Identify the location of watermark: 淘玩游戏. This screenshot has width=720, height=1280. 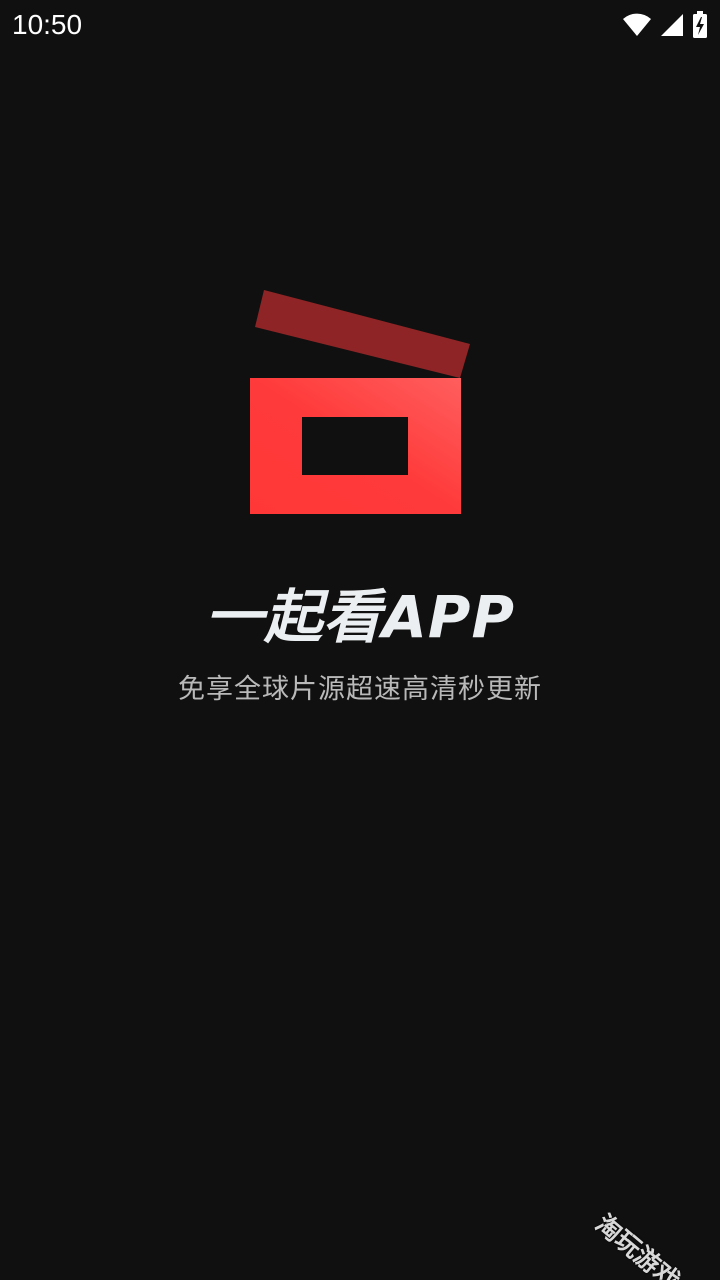
(638, 1244).